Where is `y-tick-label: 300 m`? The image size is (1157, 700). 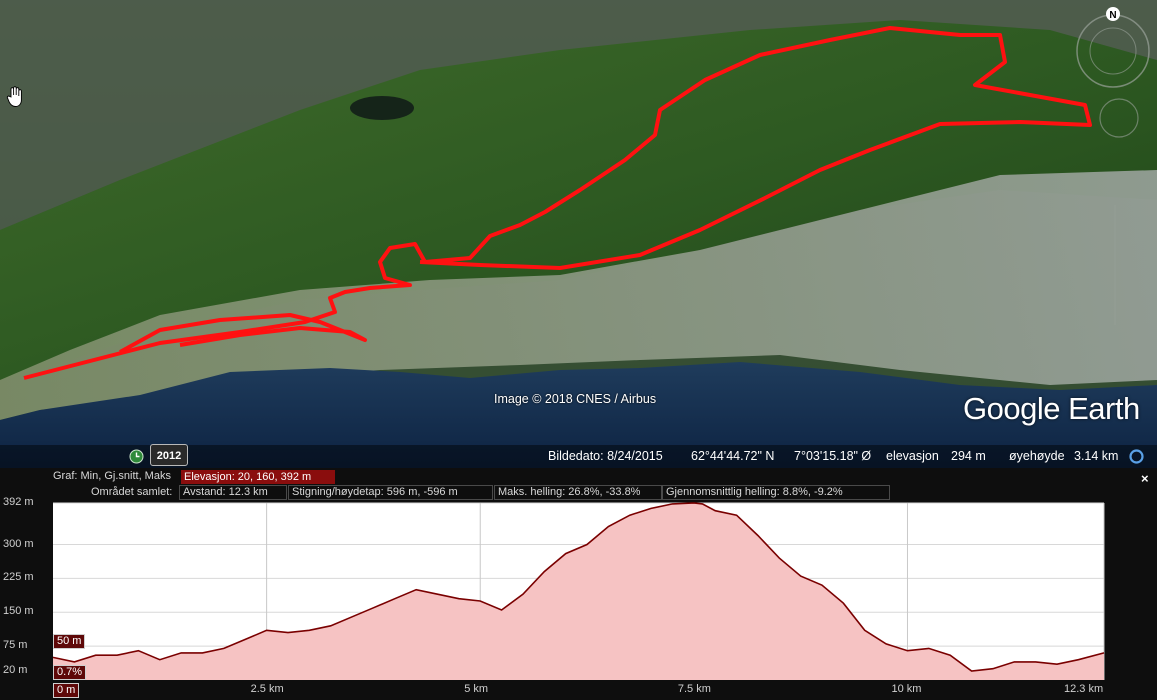 y-tick-label: 300 m is located at coordinates (18, 543).